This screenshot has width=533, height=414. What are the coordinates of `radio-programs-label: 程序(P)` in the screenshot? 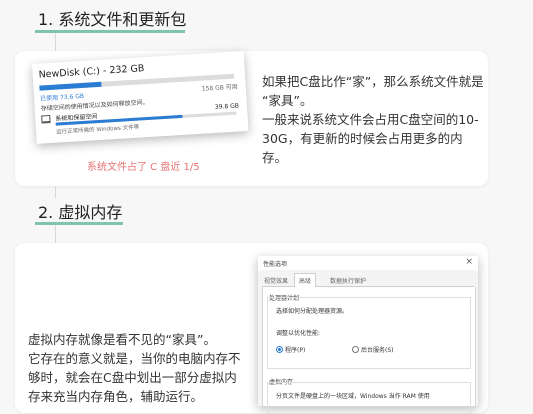 It's located at (295, 350).